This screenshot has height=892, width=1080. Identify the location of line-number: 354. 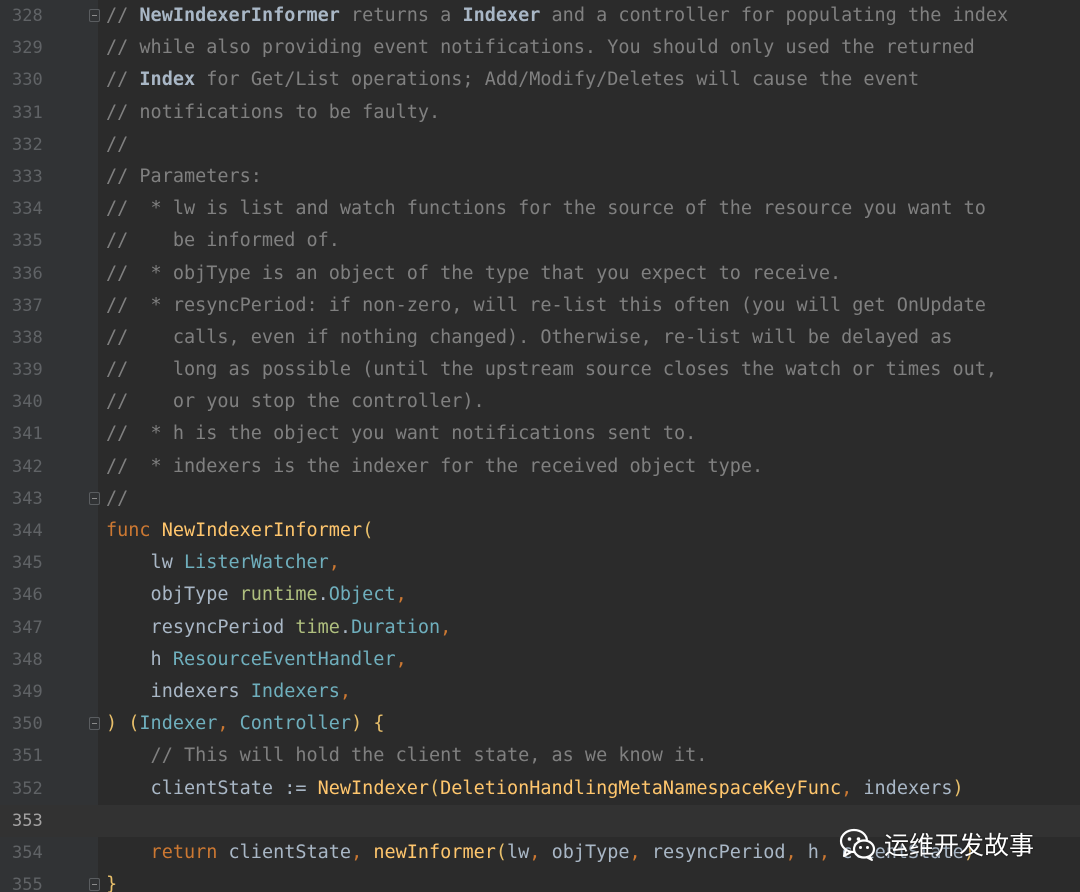
(27, 852).